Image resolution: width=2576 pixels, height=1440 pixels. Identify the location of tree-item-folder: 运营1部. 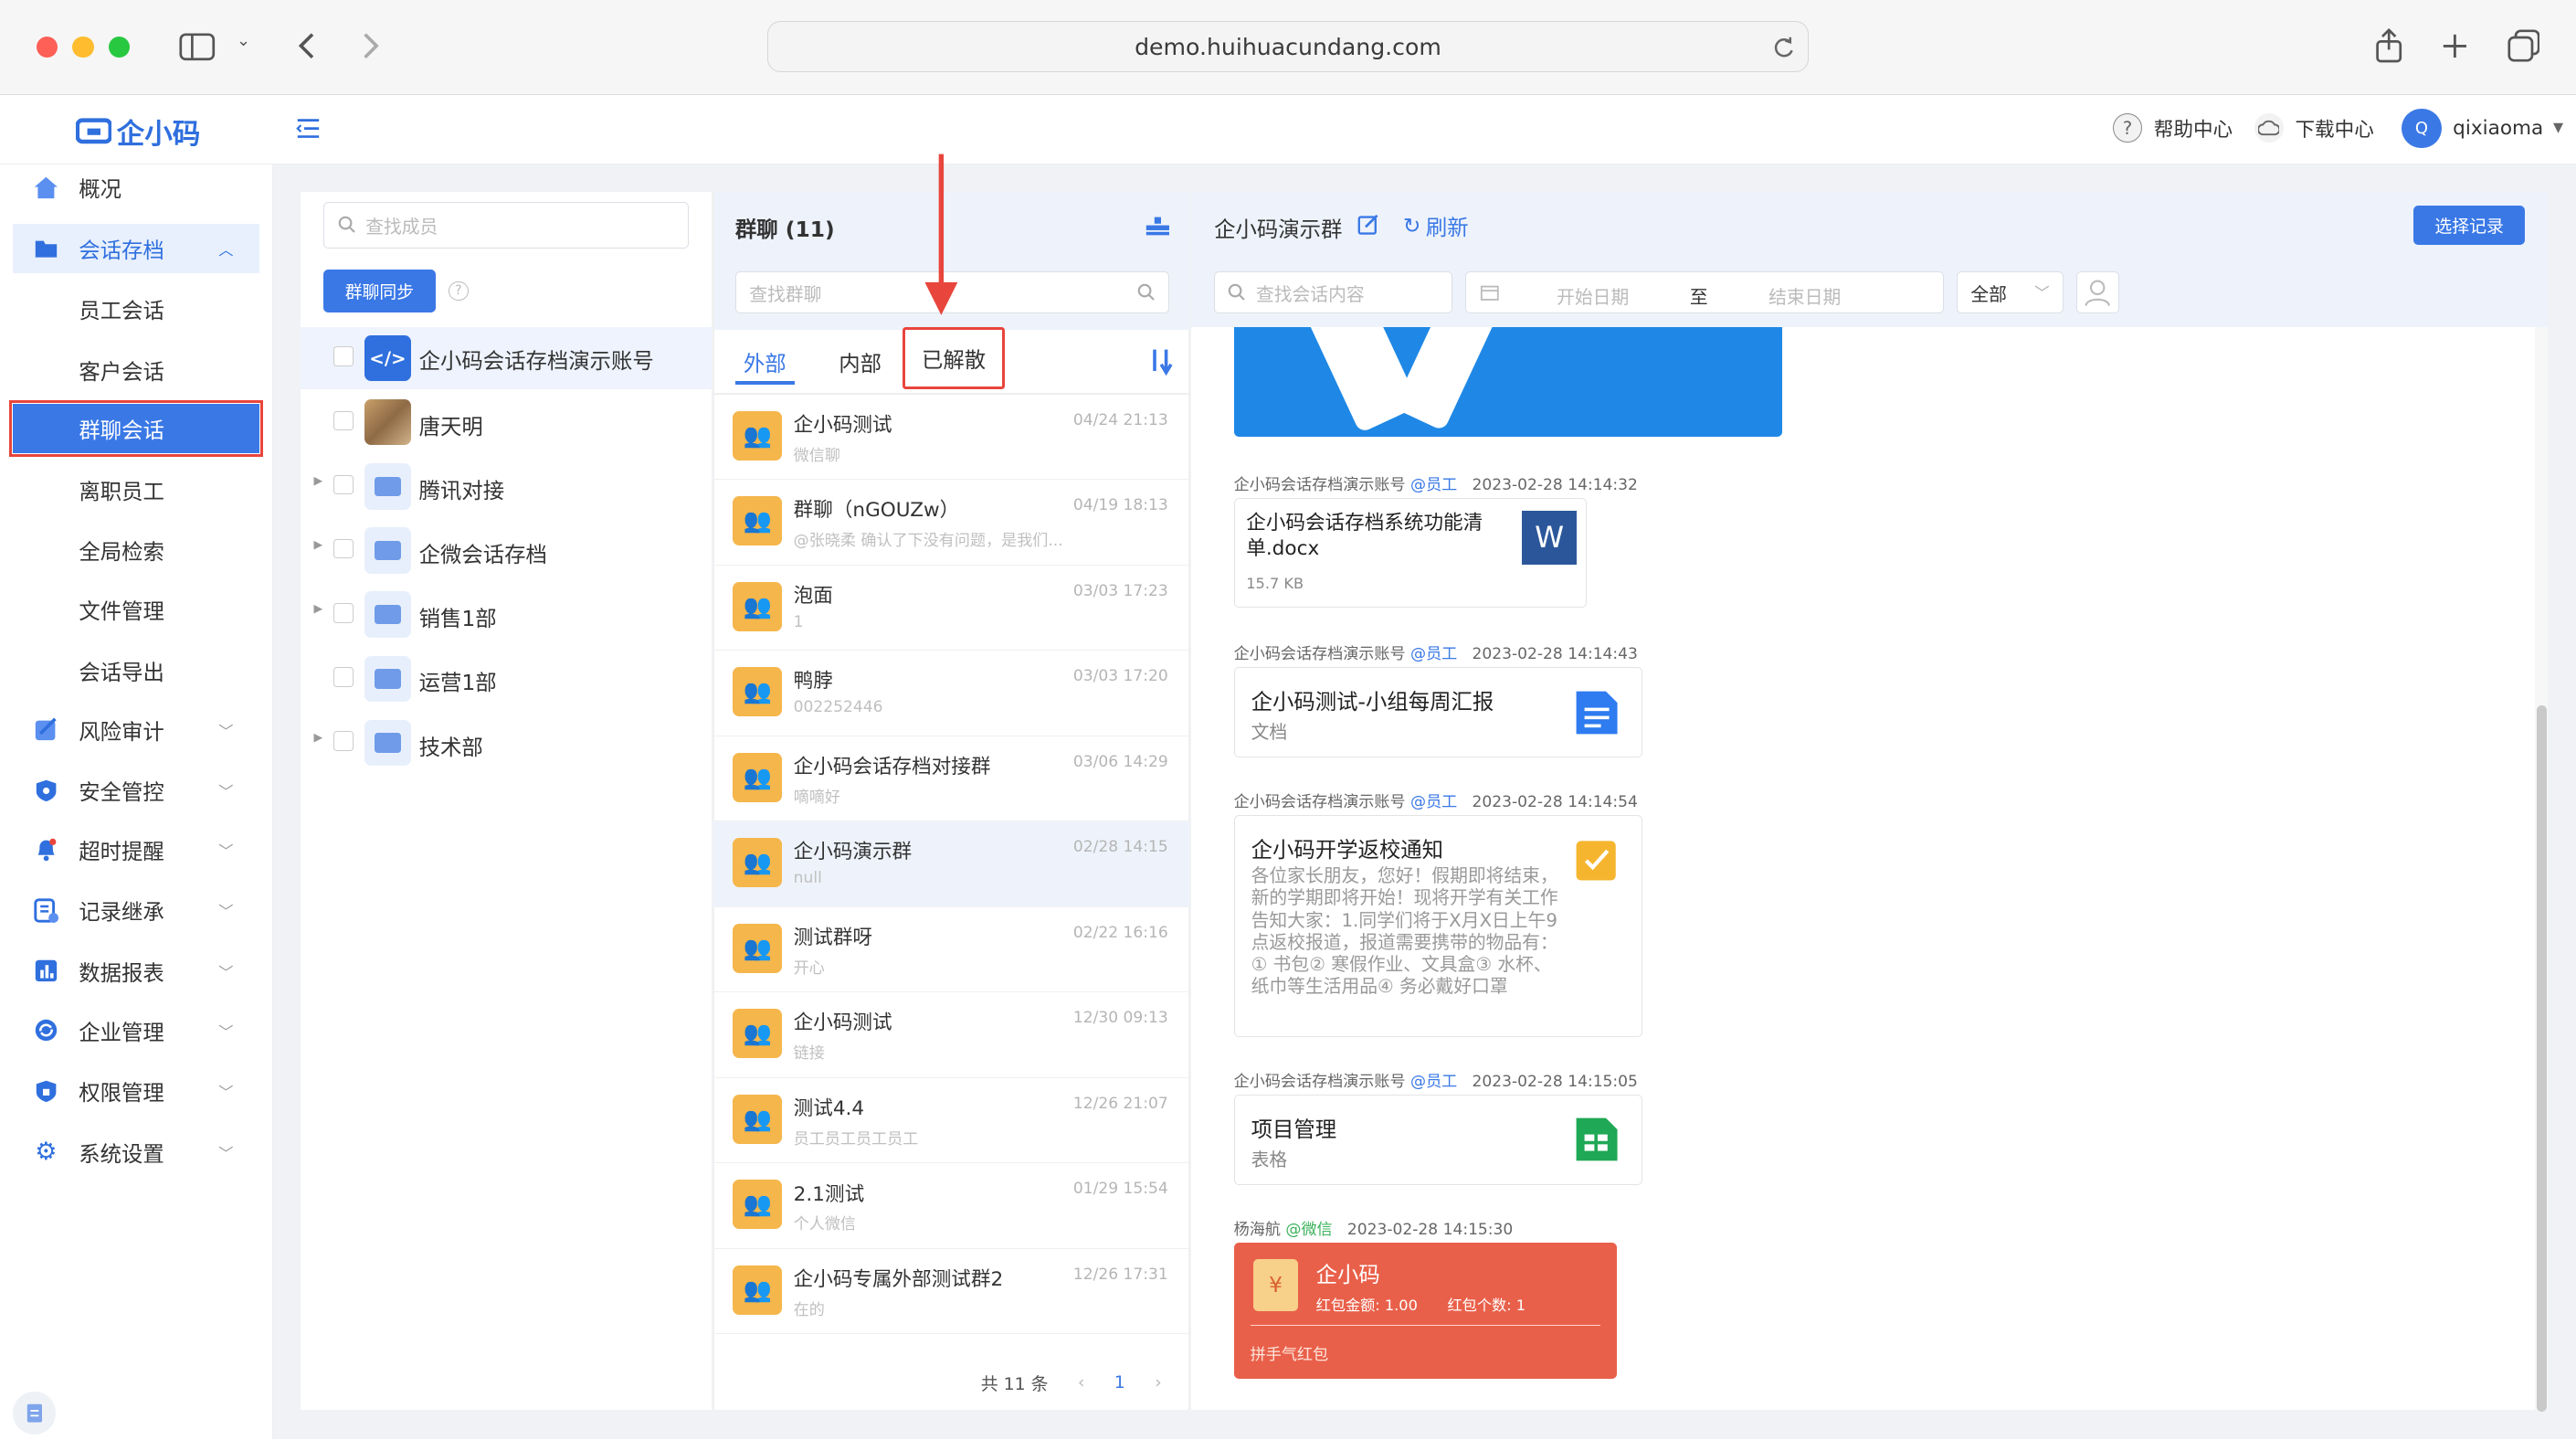
(507, 679).